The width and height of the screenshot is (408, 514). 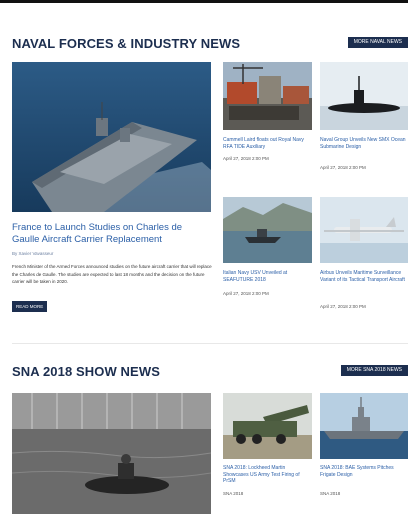 What do you see at coordinates (86, 371) in the screenshot?
I see `section-title: SNA 2018 SHOW NEWS` at bounding box center [86, 371].